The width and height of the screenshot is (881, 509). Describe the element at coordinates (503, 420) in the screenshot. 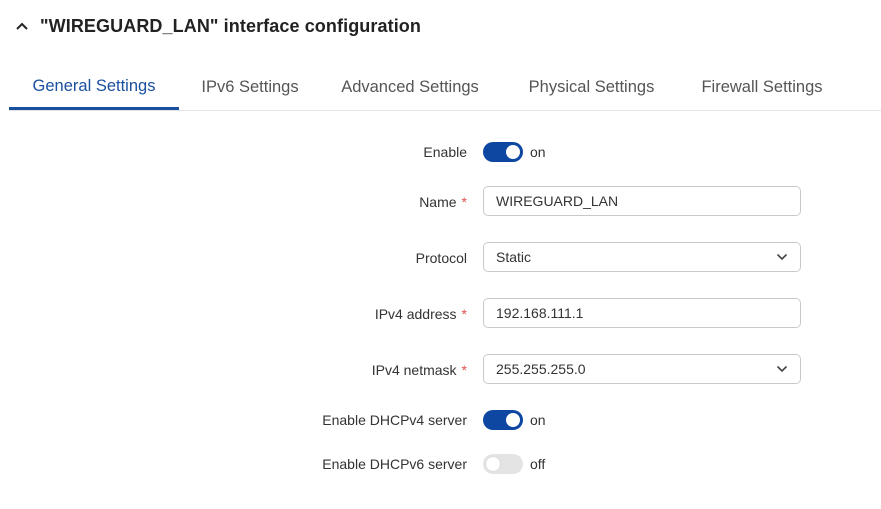

I see `dhcpv4-toggle` at that location.